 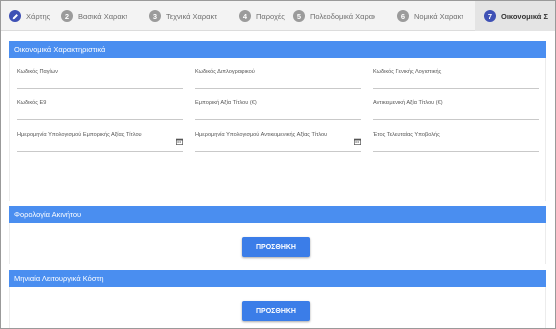 What do you see at coordinates (38, 16) in the screenshot?
I see `step-label: Χάρτης` at bounding box center [38, 16].